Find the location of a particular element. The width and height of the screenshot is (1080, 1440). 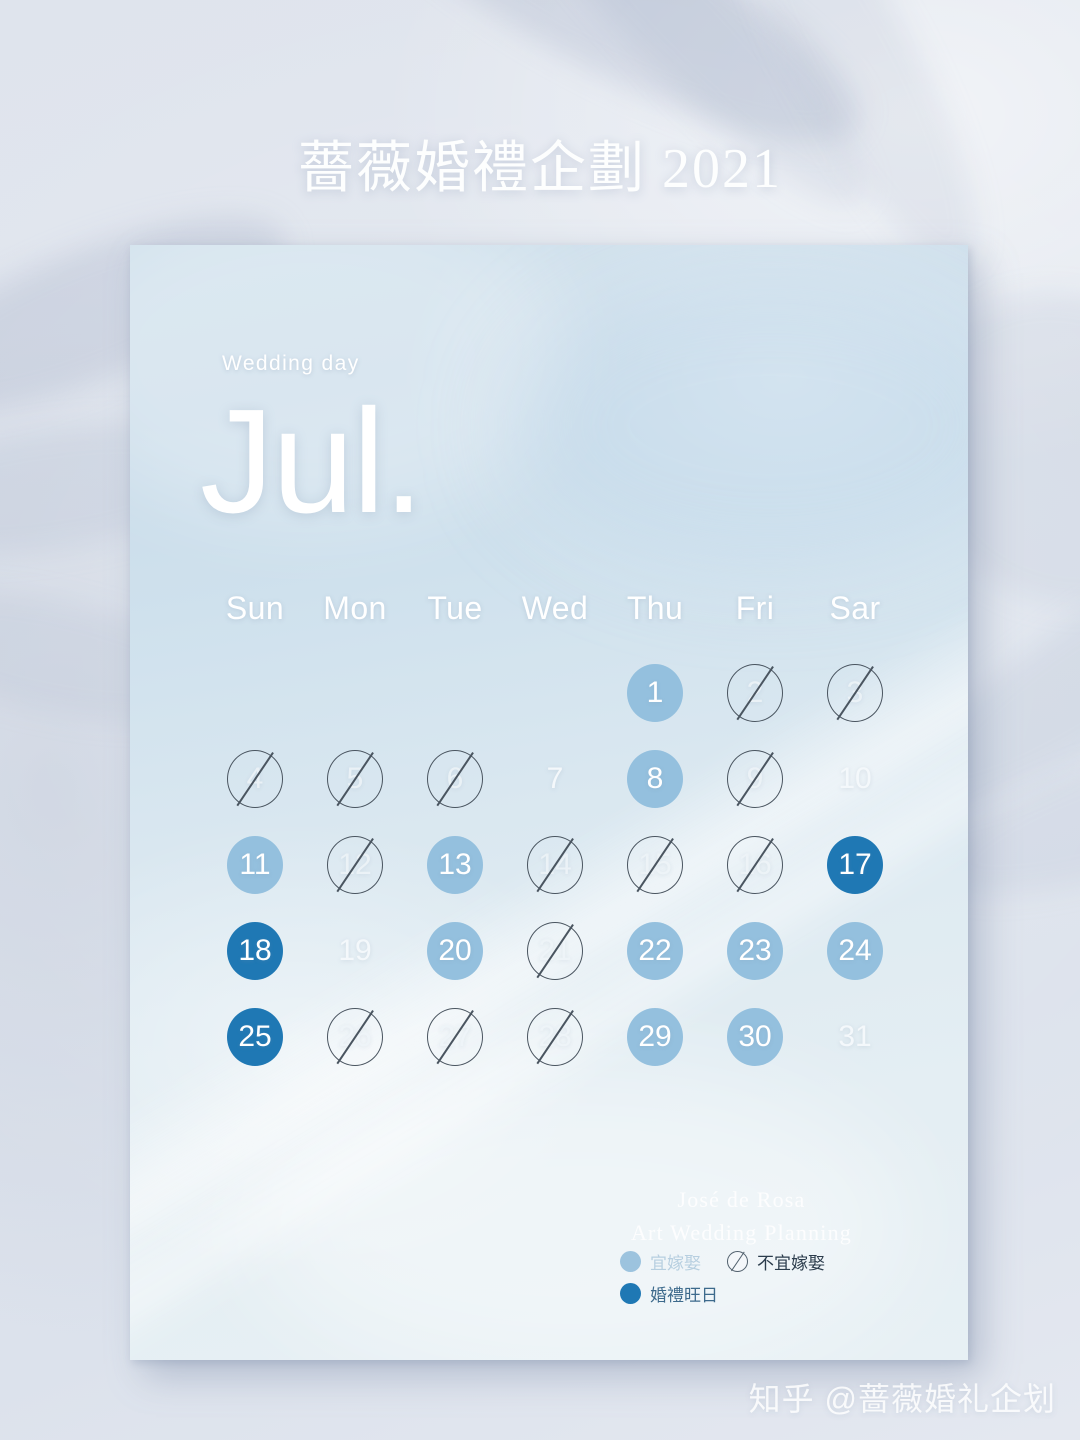

day-mark-bad: 28 is located at coordinates (555, 1037).